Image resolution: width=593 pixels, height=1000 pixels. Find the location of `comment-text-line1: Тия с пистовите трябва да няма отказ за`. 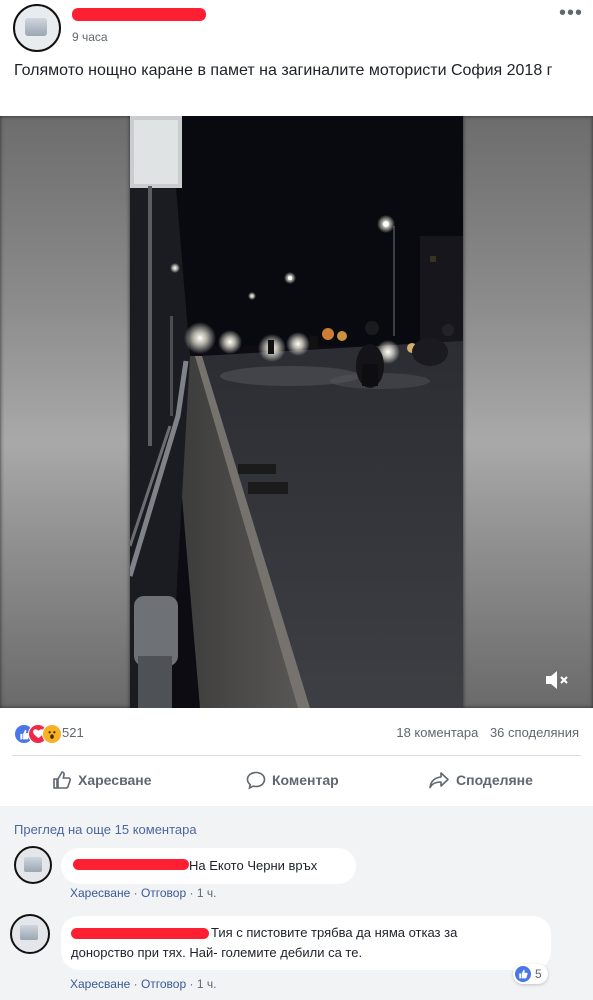

comment-text-line1: Тия с пистовите трябва да няма отказ за is located at coordinates (334, 932).